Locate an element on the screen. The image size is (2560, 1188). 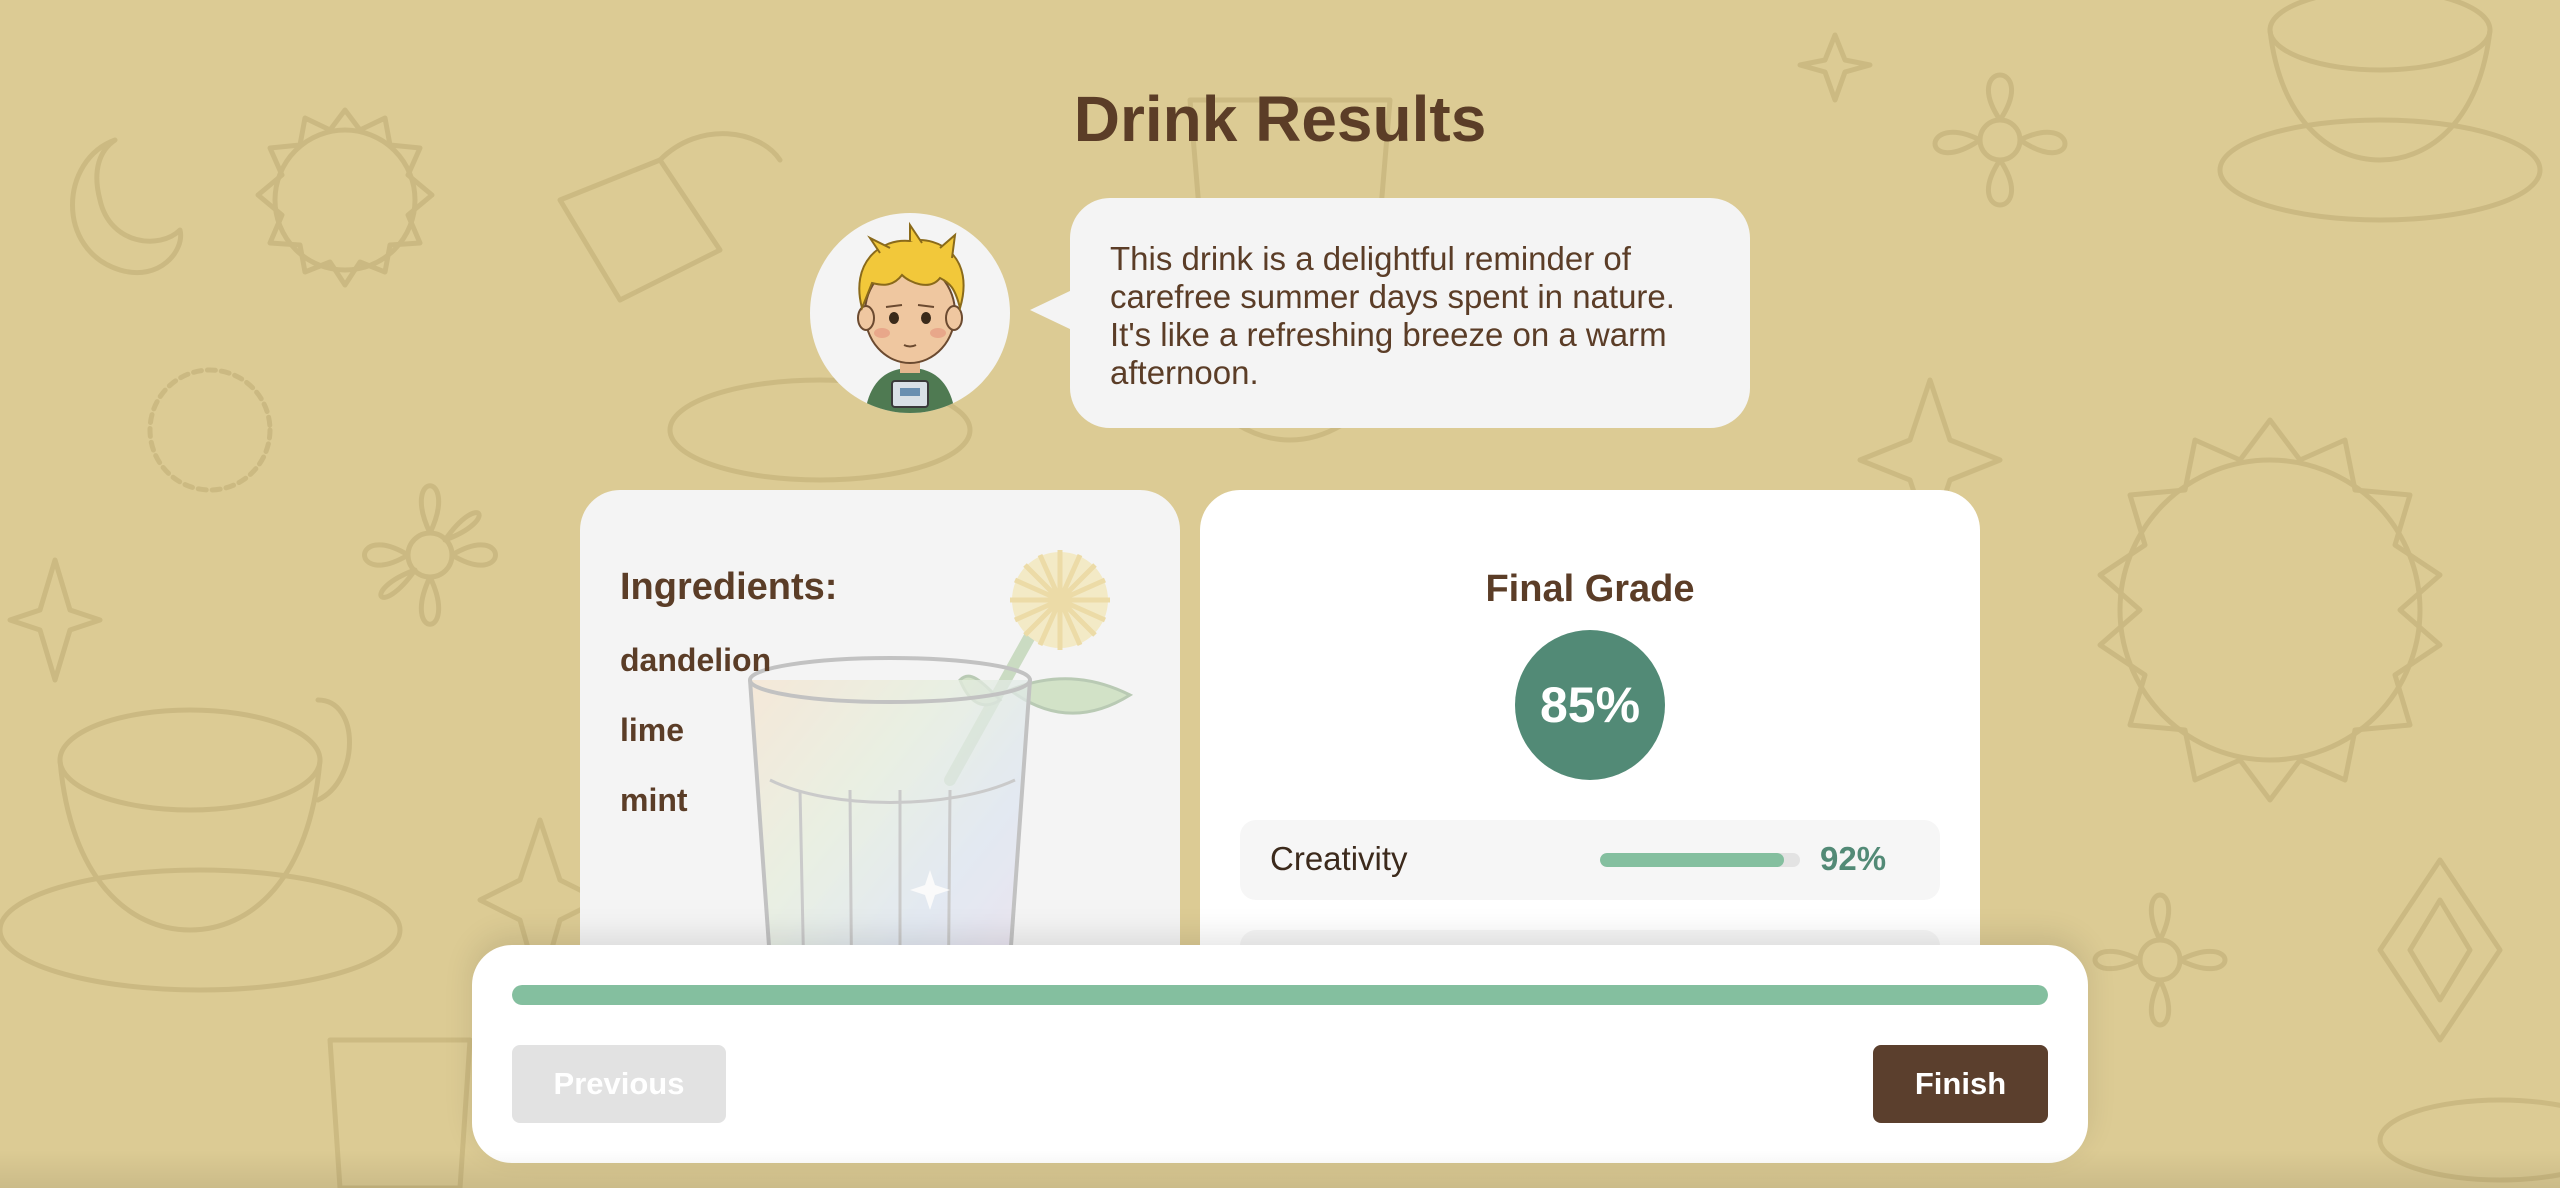
reviewer-avatar is located at coordinates (910, 313).